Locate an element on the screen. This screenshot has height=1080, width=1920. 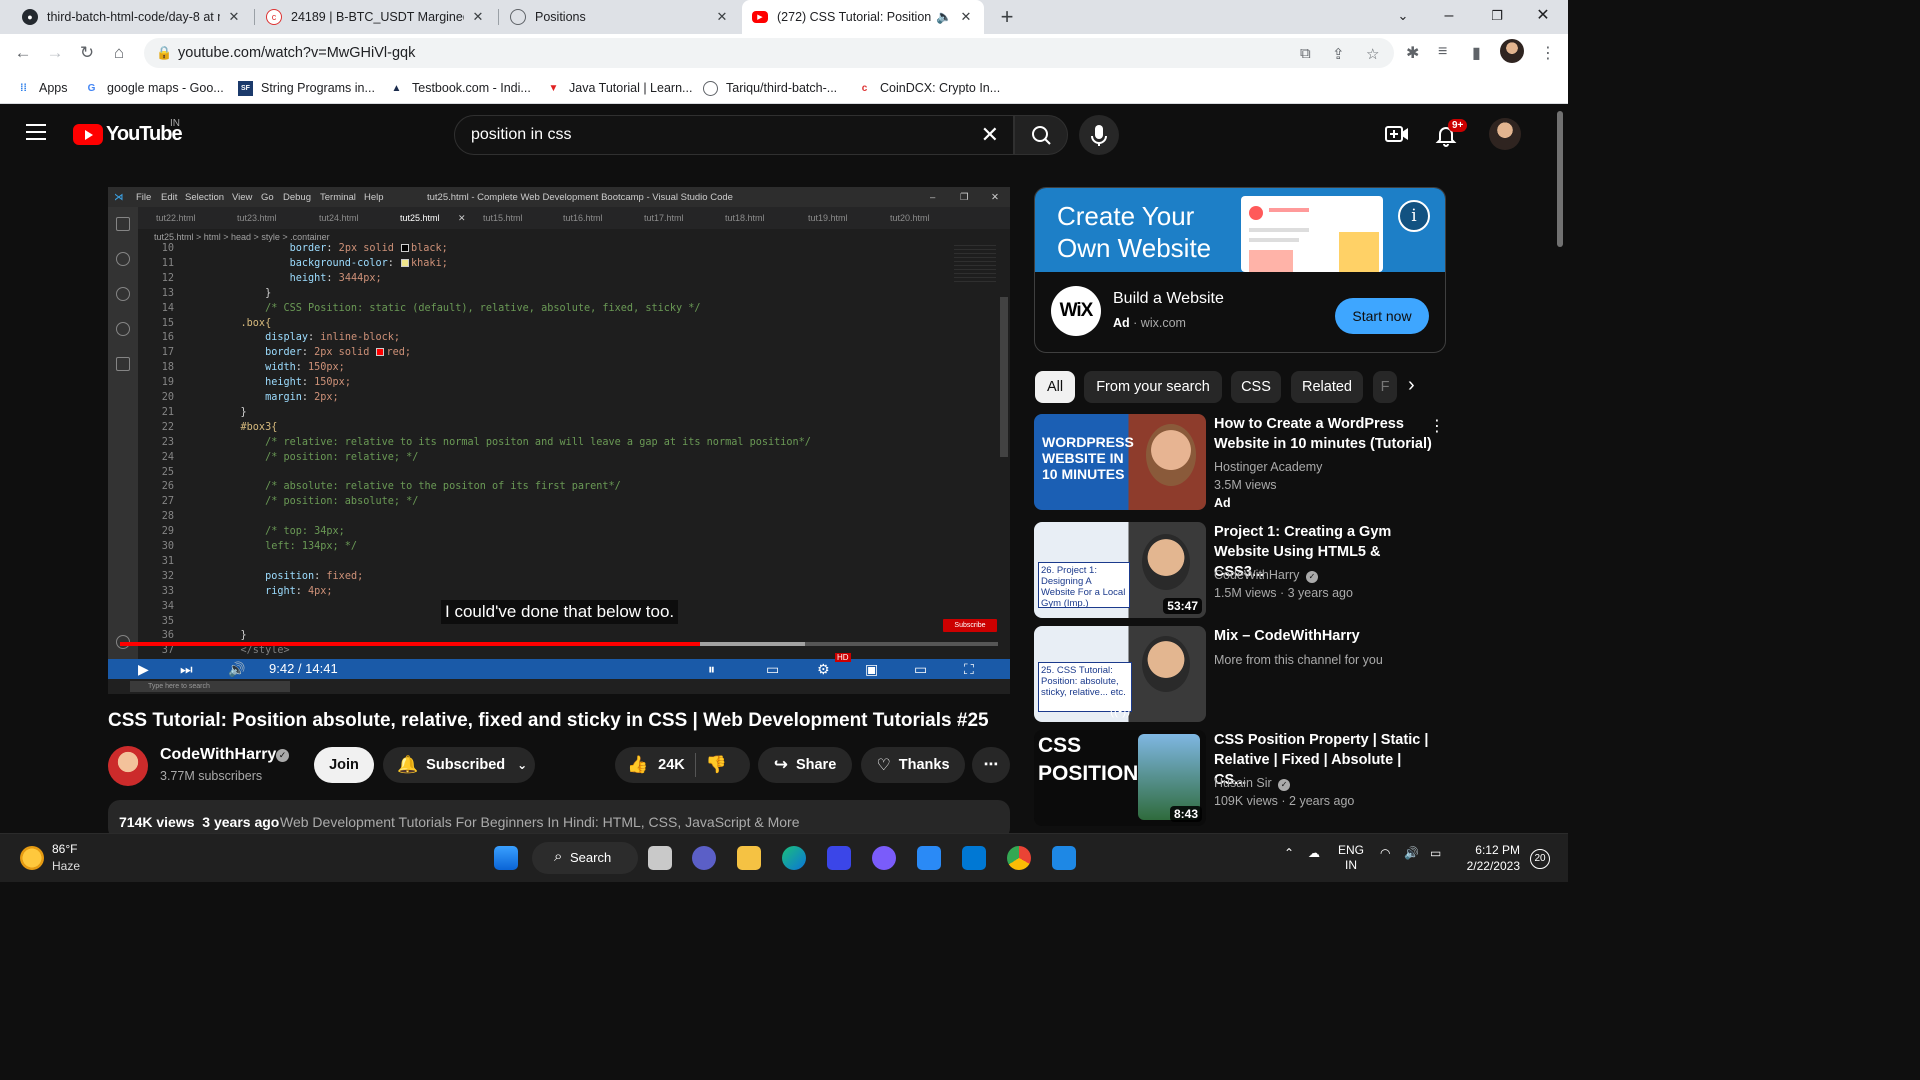
taskbar-clock: 6:12 PM 2/22/2023 is located at coordinates (1491, 858).